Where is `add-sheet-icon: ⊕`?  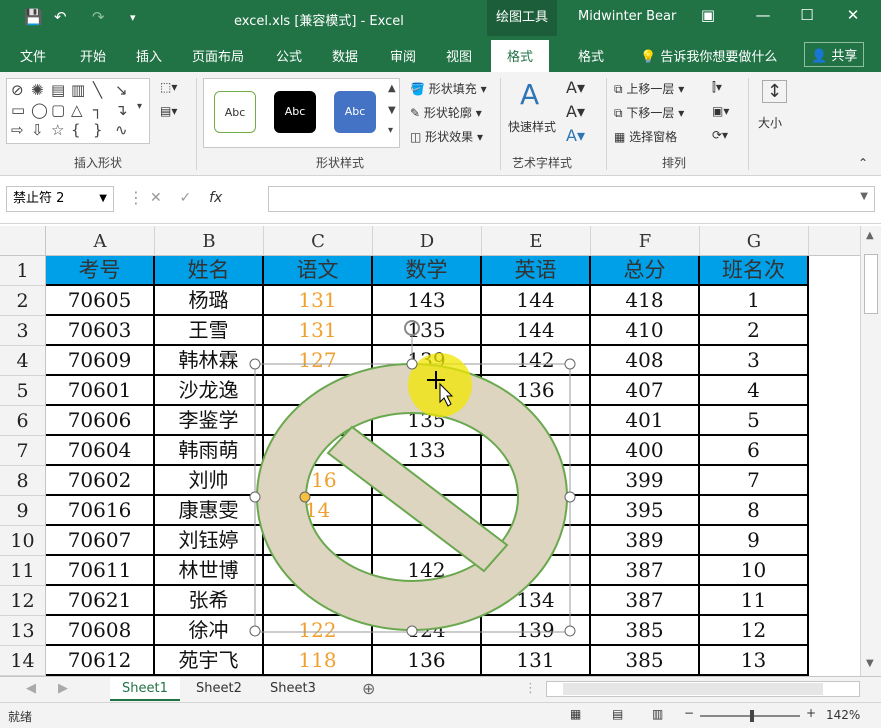
add-sheet-icon: ⊕ is located at coordinates (368, 688).